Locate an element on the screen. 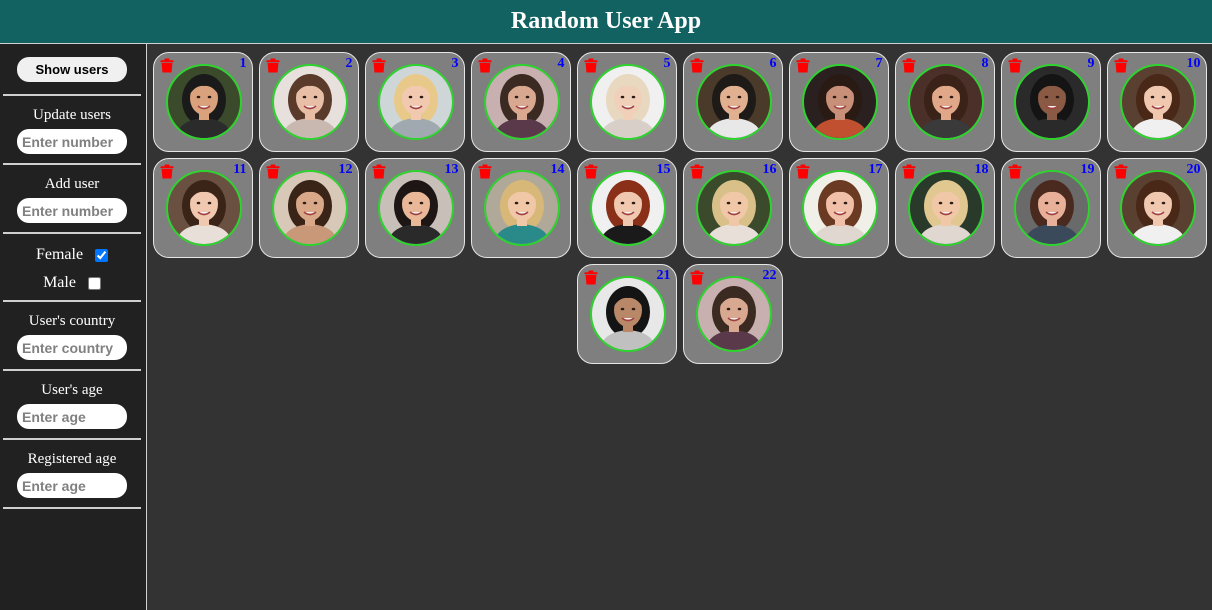 Image resolution: width=1212 pixels, height=610 pixels. add-user-section: Add user is located at coordinates (72, 199).